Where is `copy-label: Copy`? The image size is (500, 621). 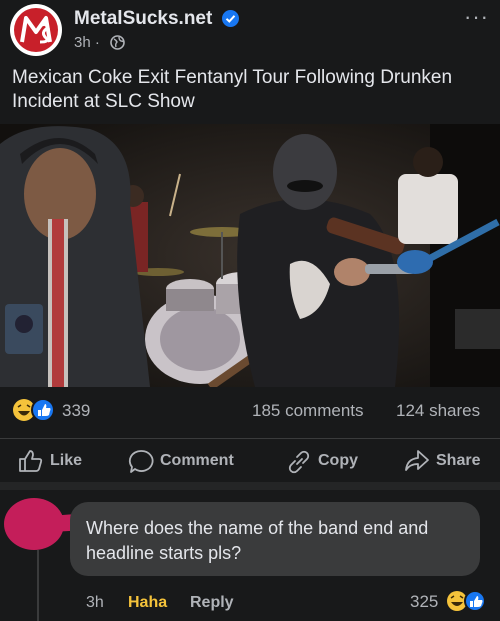 copy-label: Copy is located at coordinates (338, 460).